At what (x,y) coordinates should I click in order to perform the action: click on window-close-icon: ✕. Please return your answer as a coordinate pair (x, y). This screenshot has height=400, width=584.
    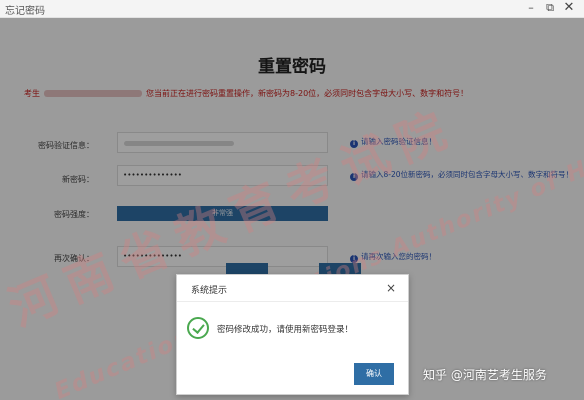
    Looking at the image, I should click on (569, 8).